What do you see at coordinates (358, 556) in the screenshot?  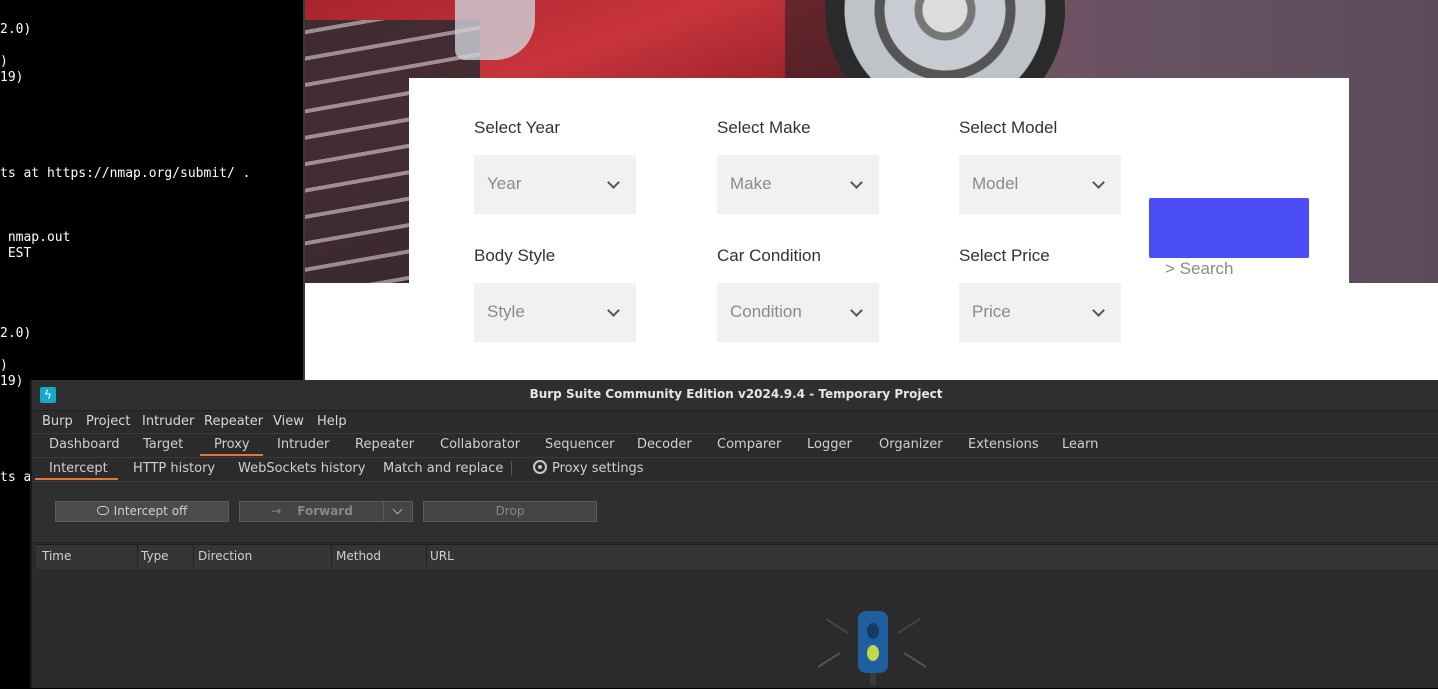 I see `column-method: Method` at bounding box center [358, 556].